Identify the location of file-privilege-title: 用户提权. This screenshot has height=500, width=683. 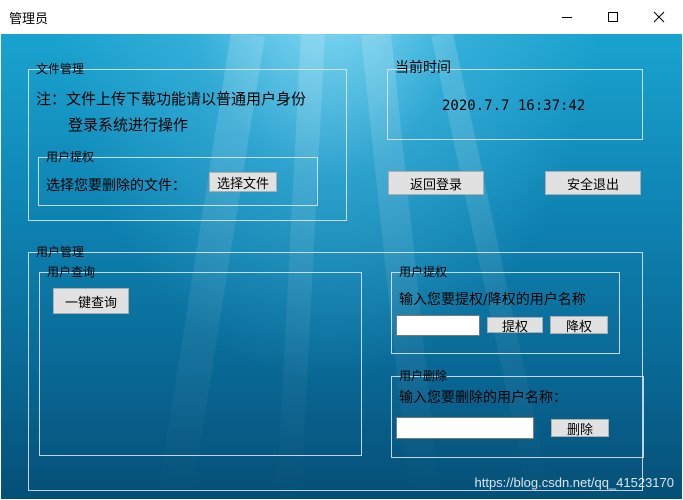
(70, 157).